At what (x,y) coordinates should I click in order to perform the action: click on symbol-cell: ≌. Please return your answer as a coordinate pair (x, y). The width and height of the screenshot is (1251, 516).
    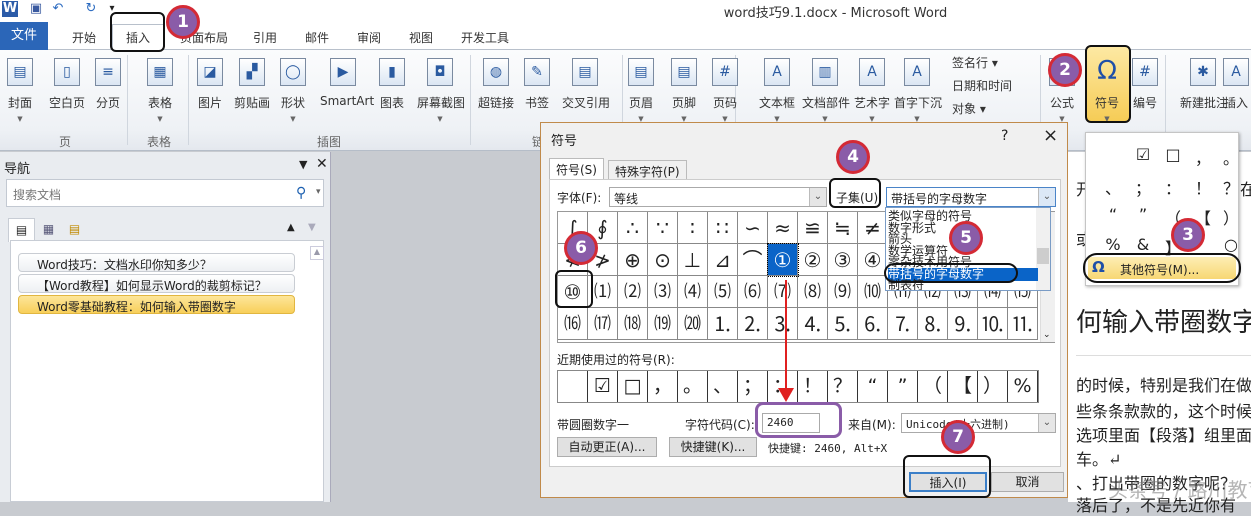
    Looking at the image, I should click on (813, 228).